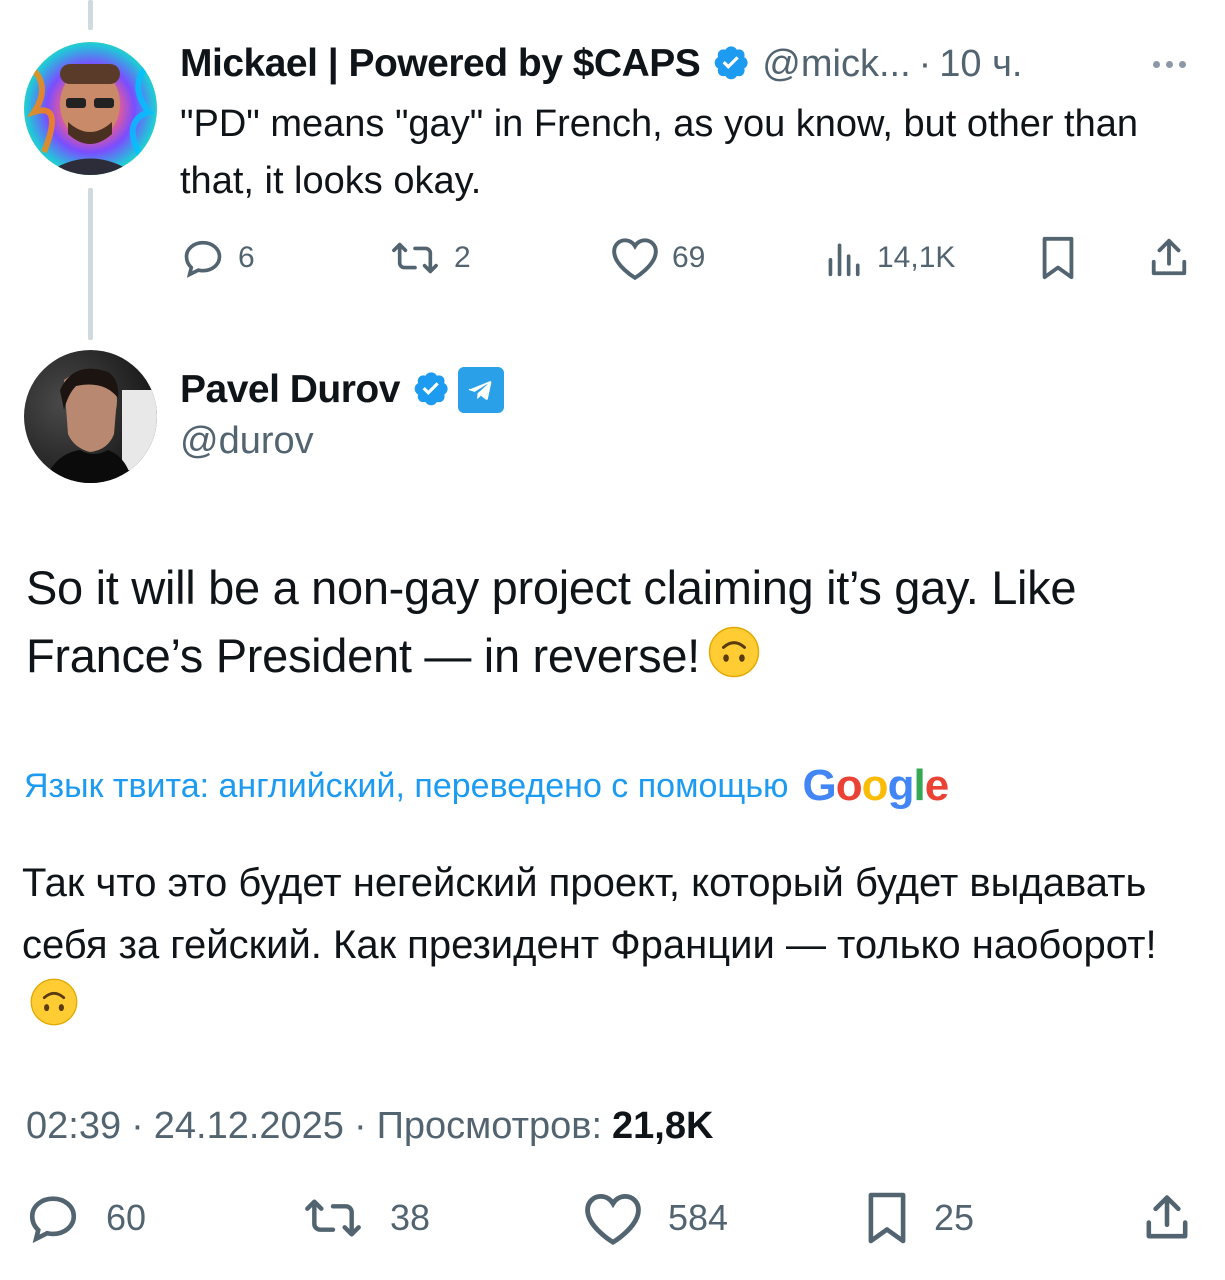 Image resolution: width=1225 pixels, height=1280 pixels. What do you see at coordinates (480, 390) in the screenshot?
I see `telegram-icon` at bounding box center [480, 390].